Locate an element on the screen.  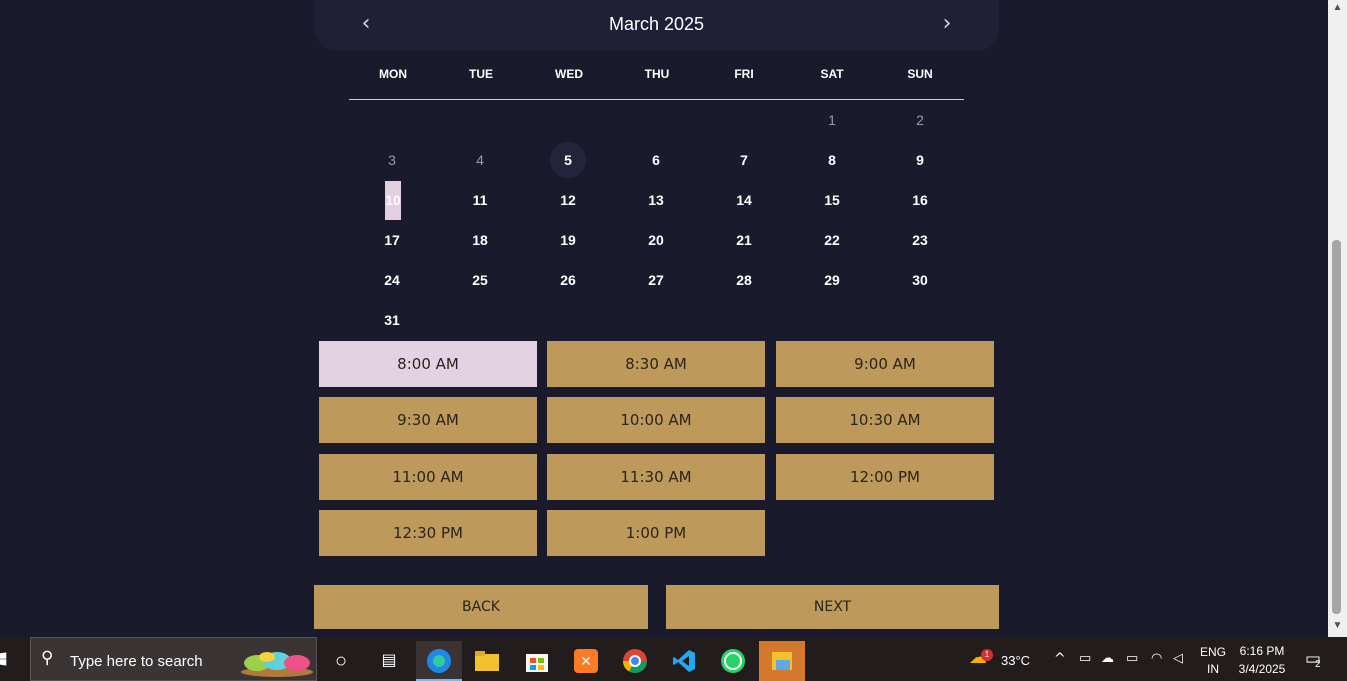
time-slot-button: 9:00 AM is located at coordinates (885, 364).